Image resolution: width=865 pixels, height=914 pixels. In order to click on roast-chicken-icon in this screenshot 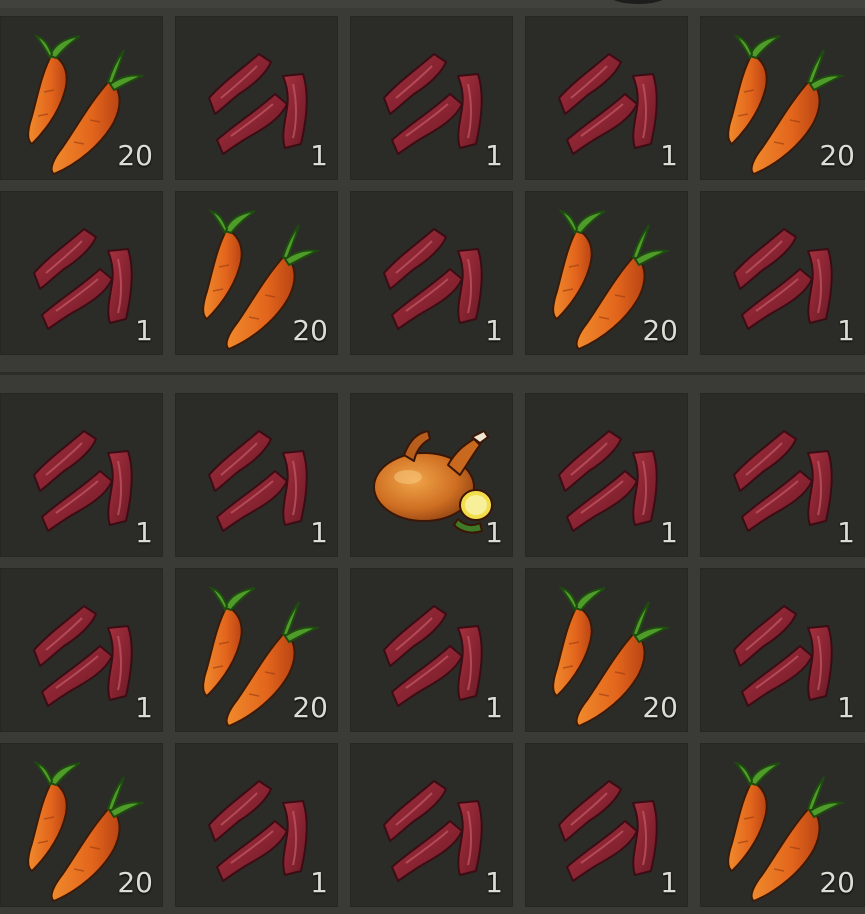, I will do `click(433, 482)`.